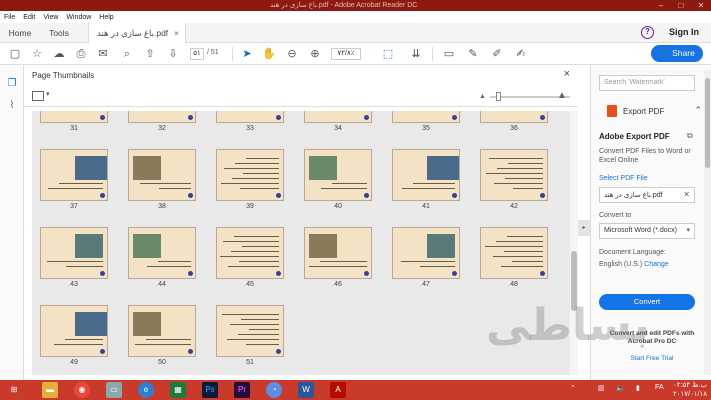 Image resolution: width=711 pixels, height=400 pixels. What do you see at coordinates (114, 390) in the screenshot?
I see `computer-icon: ▭` at bounding box center [114, 390].